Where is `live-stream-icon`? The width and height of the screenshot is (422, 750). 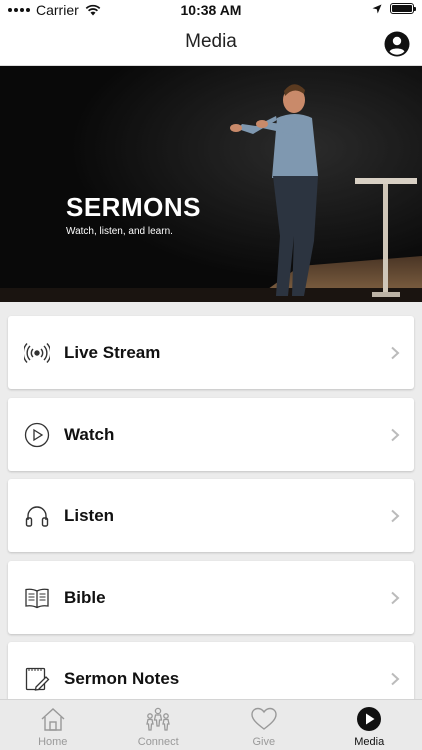
live-stream-icon is located at coordinates (37, 353).